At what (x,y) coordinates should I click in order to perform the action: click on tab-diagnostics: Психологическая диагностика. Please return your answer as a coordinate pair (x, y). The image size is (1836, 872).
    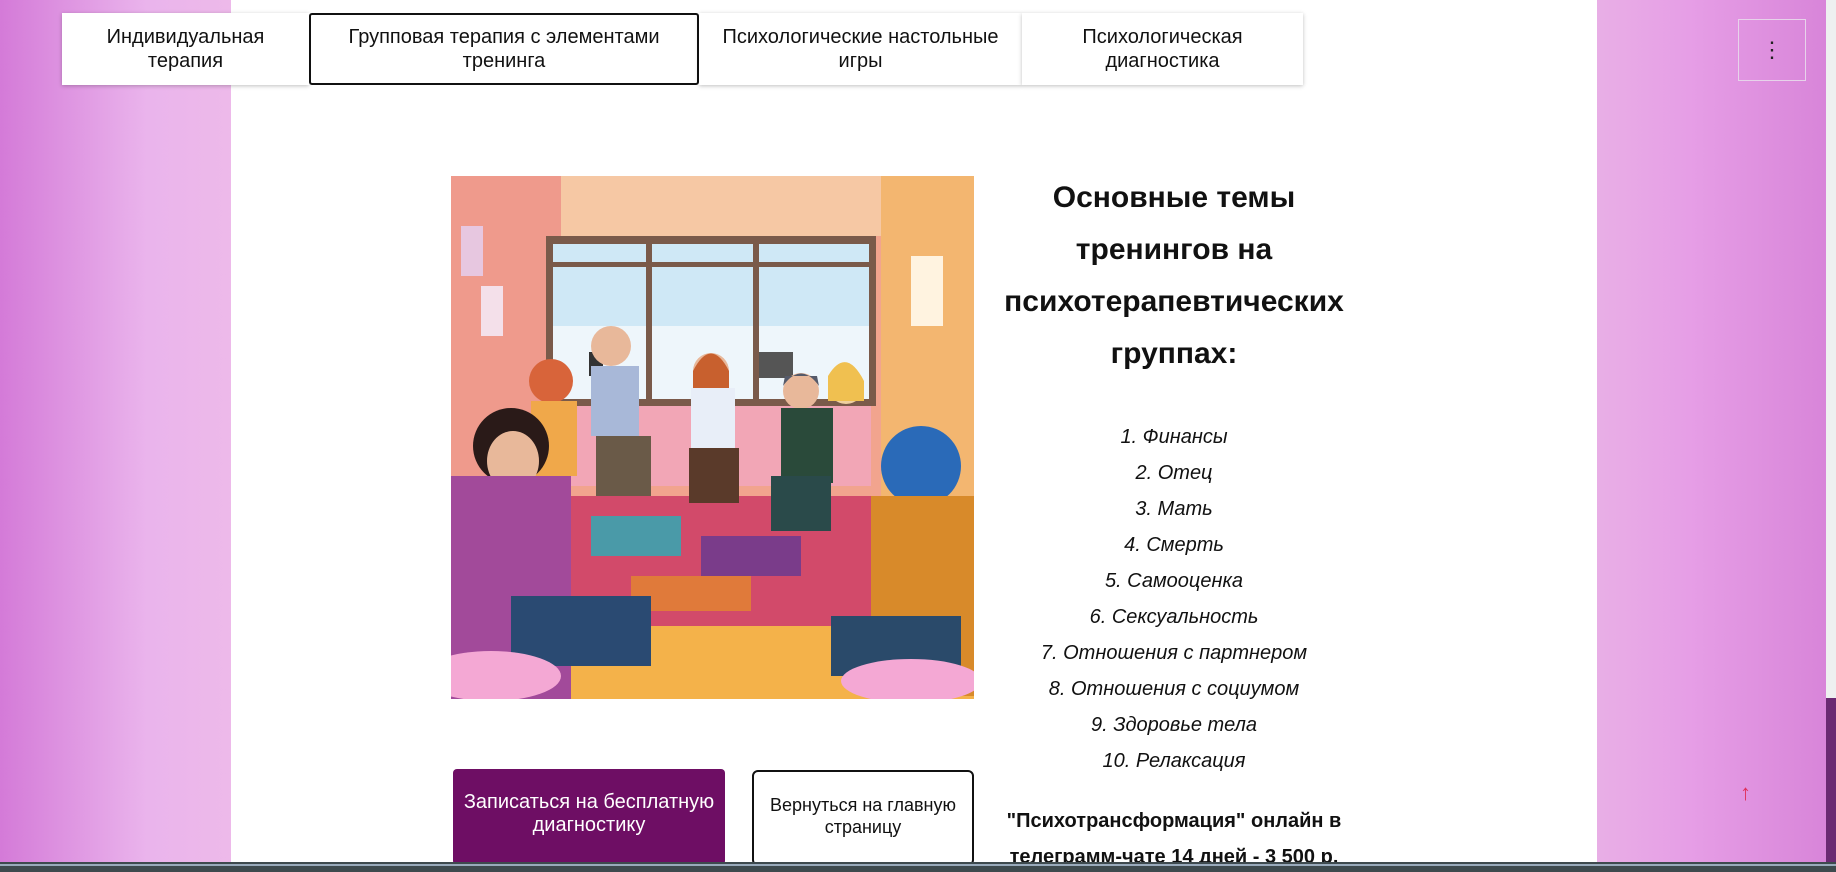
    Looking at the image, I should click on (1162, 49).